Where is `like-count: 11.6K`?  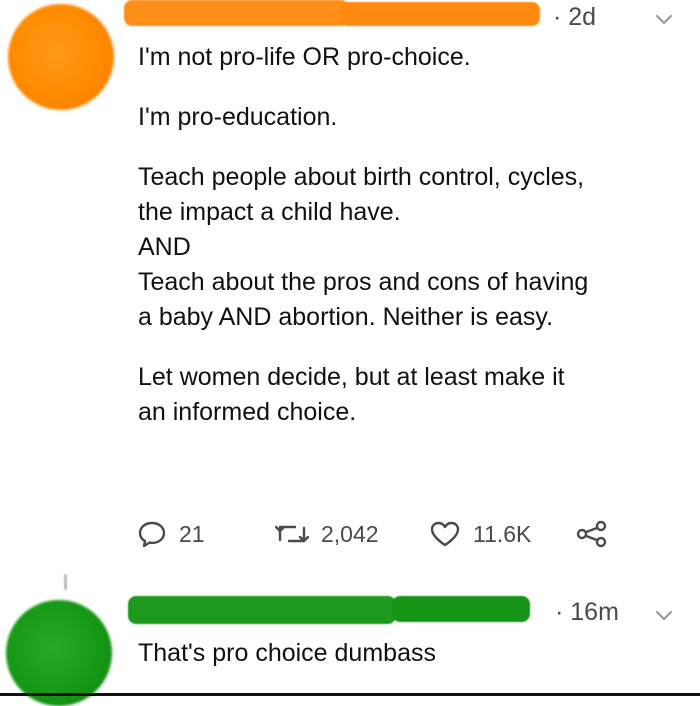
like-count: 11.6K is located at coordinates (502, 533).